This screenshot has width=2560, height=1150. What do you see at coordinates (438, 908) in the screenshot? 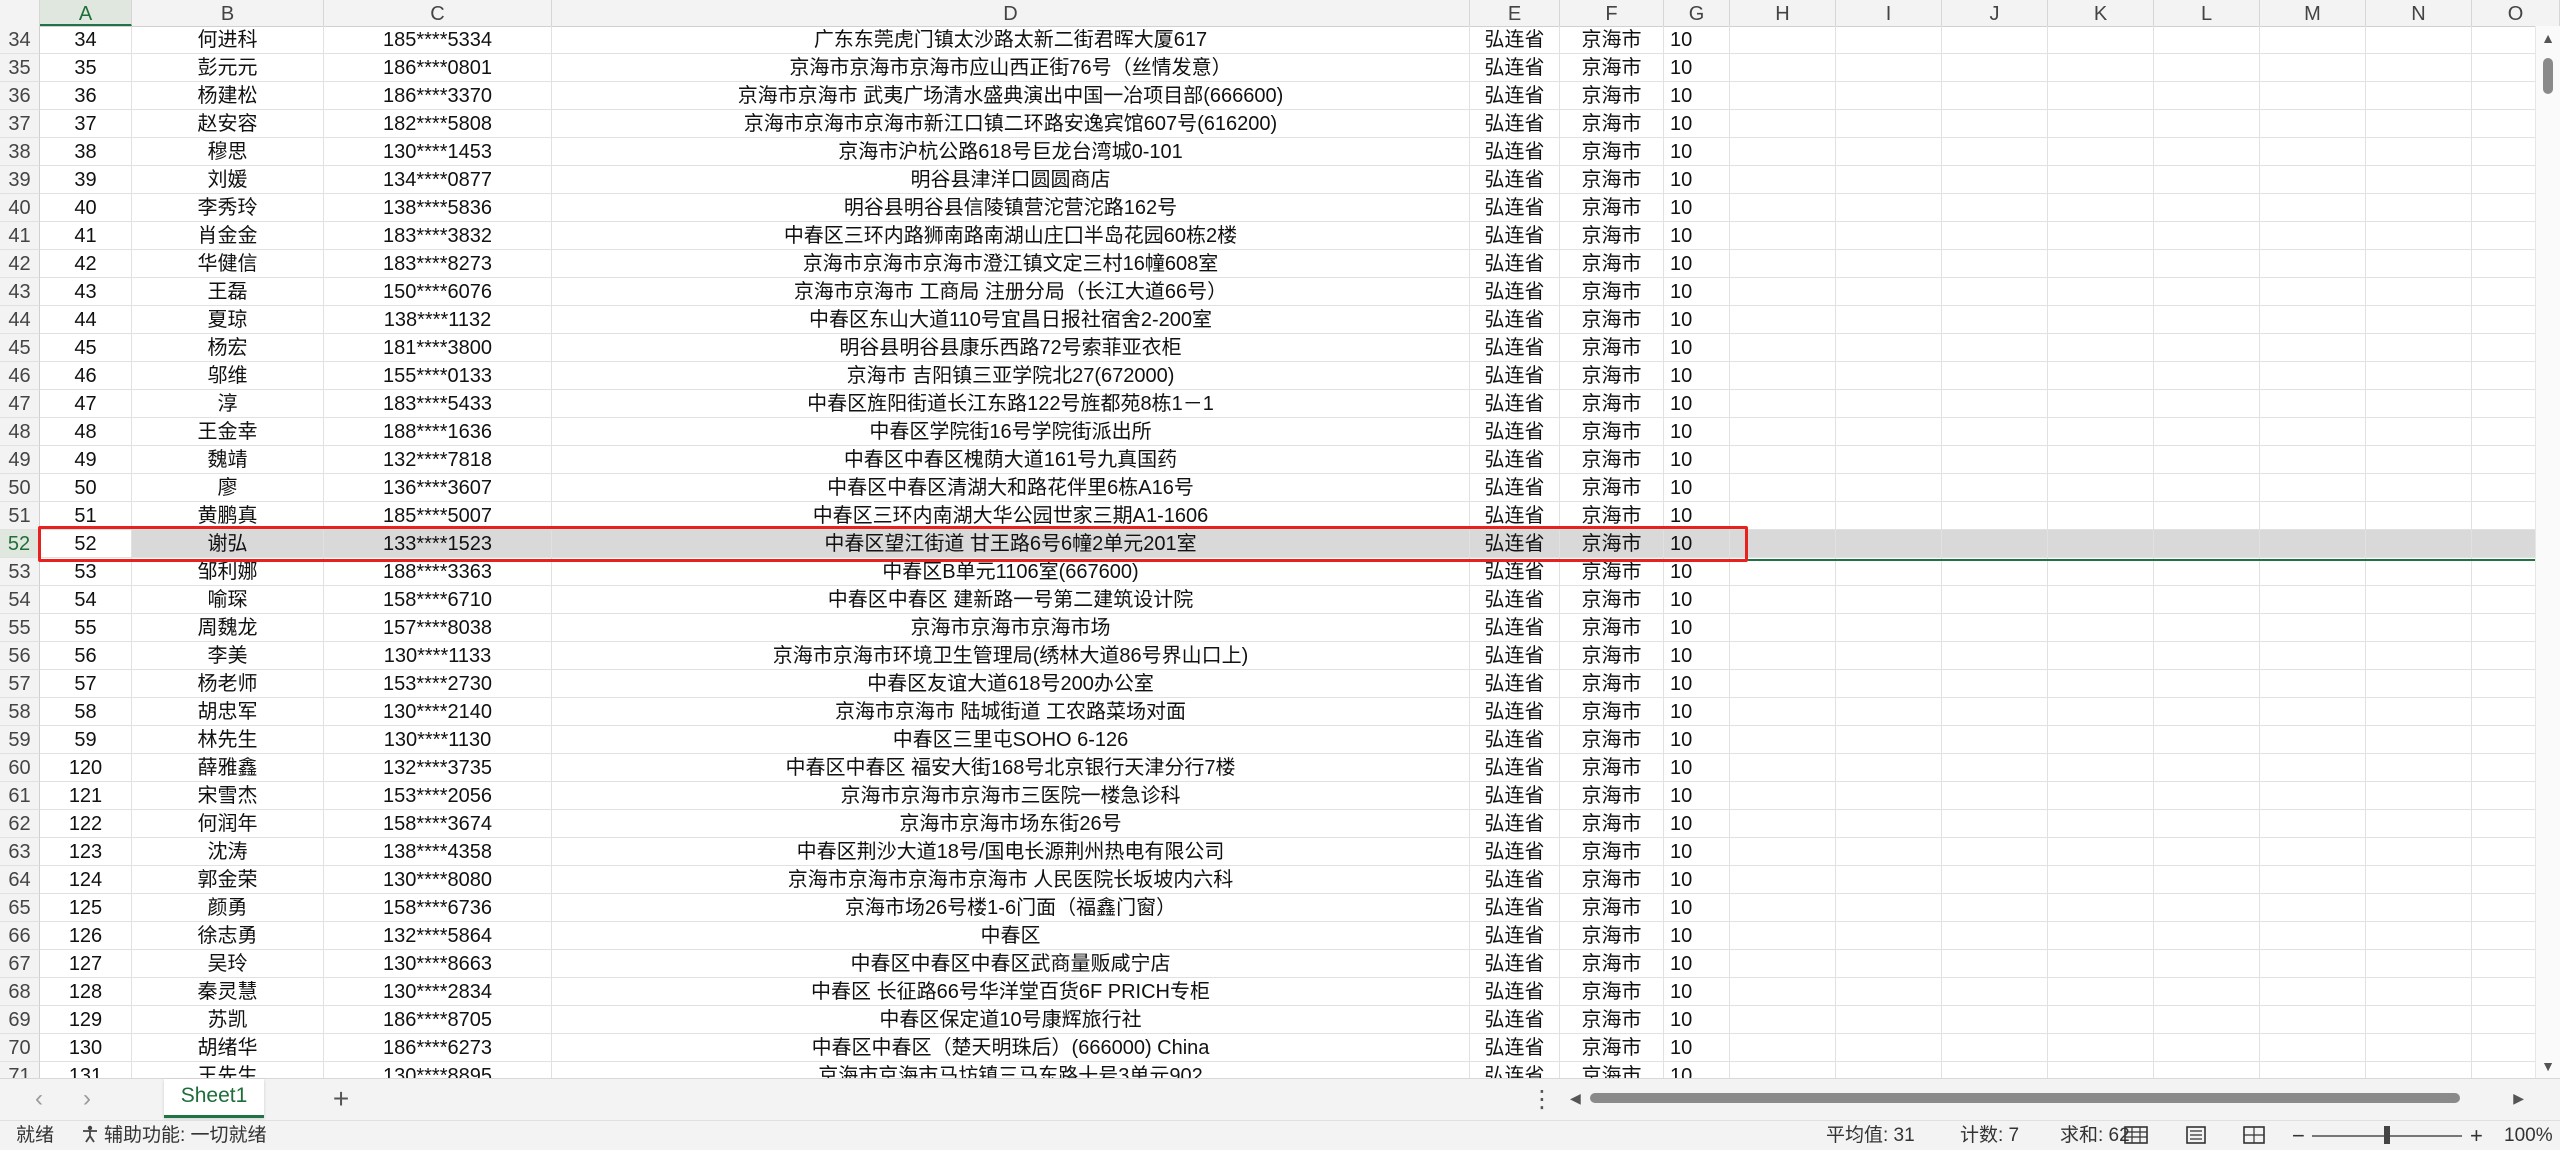
I see `cell-c: 158****6736` at bounding box center [438, 908].